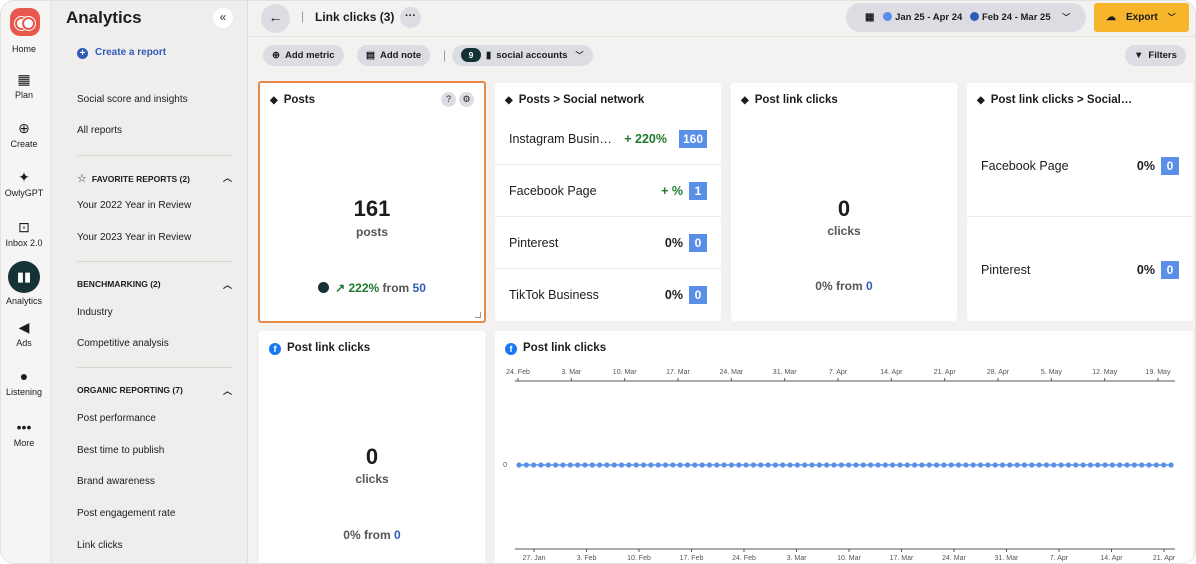  What do you see at coordinates (1164, 558) in the screenshot?
I see `bottom-axis-tick-label: 21. Apr` at bounding box center [1164, 558].